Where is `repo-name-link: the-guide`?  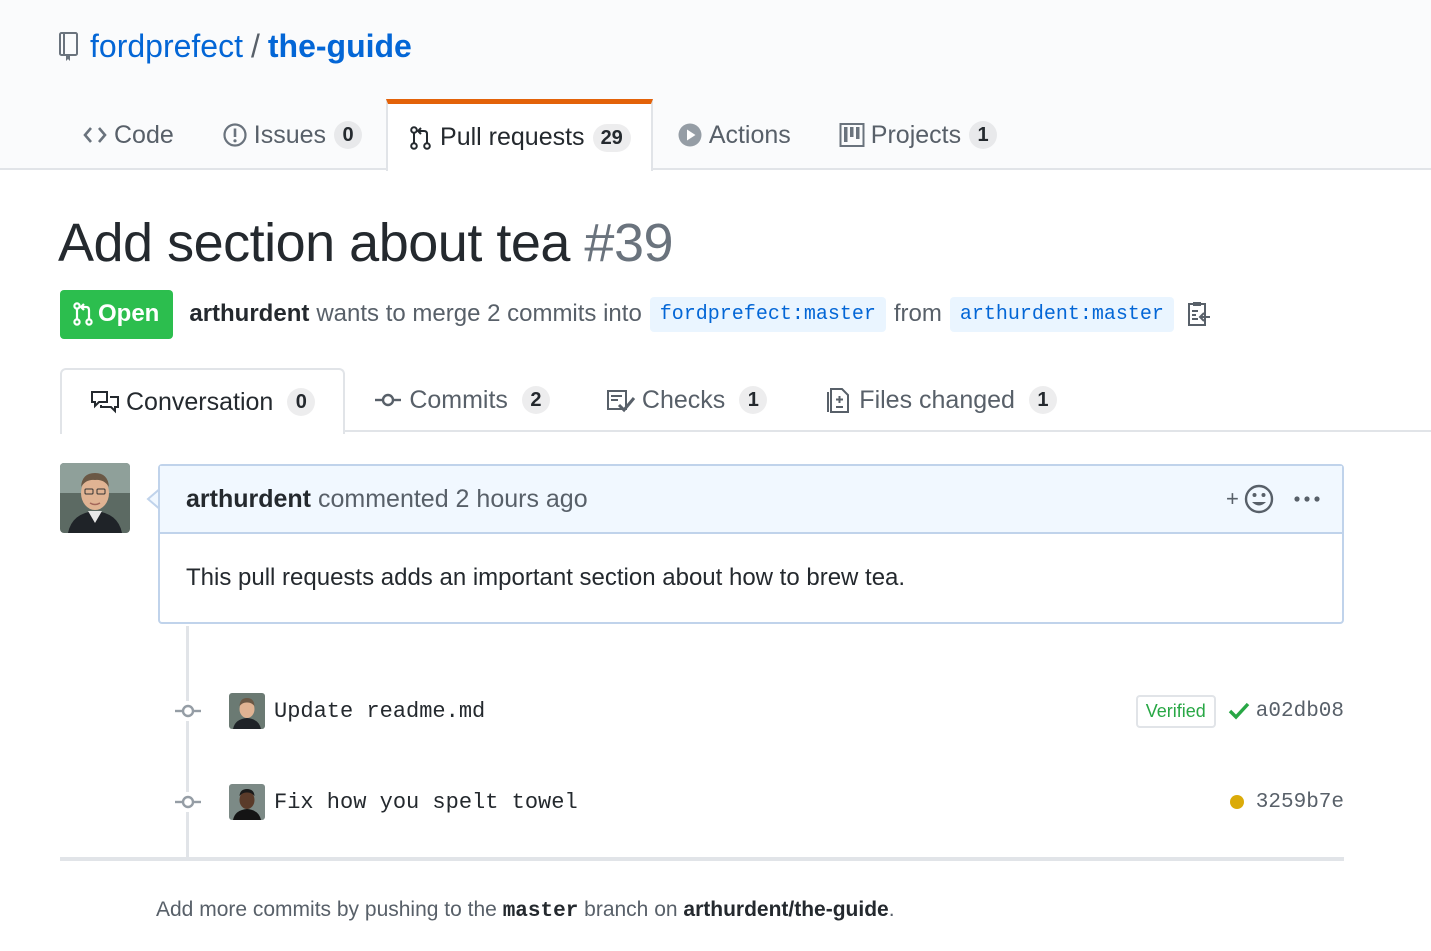 repo-name-link: the-guide is located at coordinates (340, 46).